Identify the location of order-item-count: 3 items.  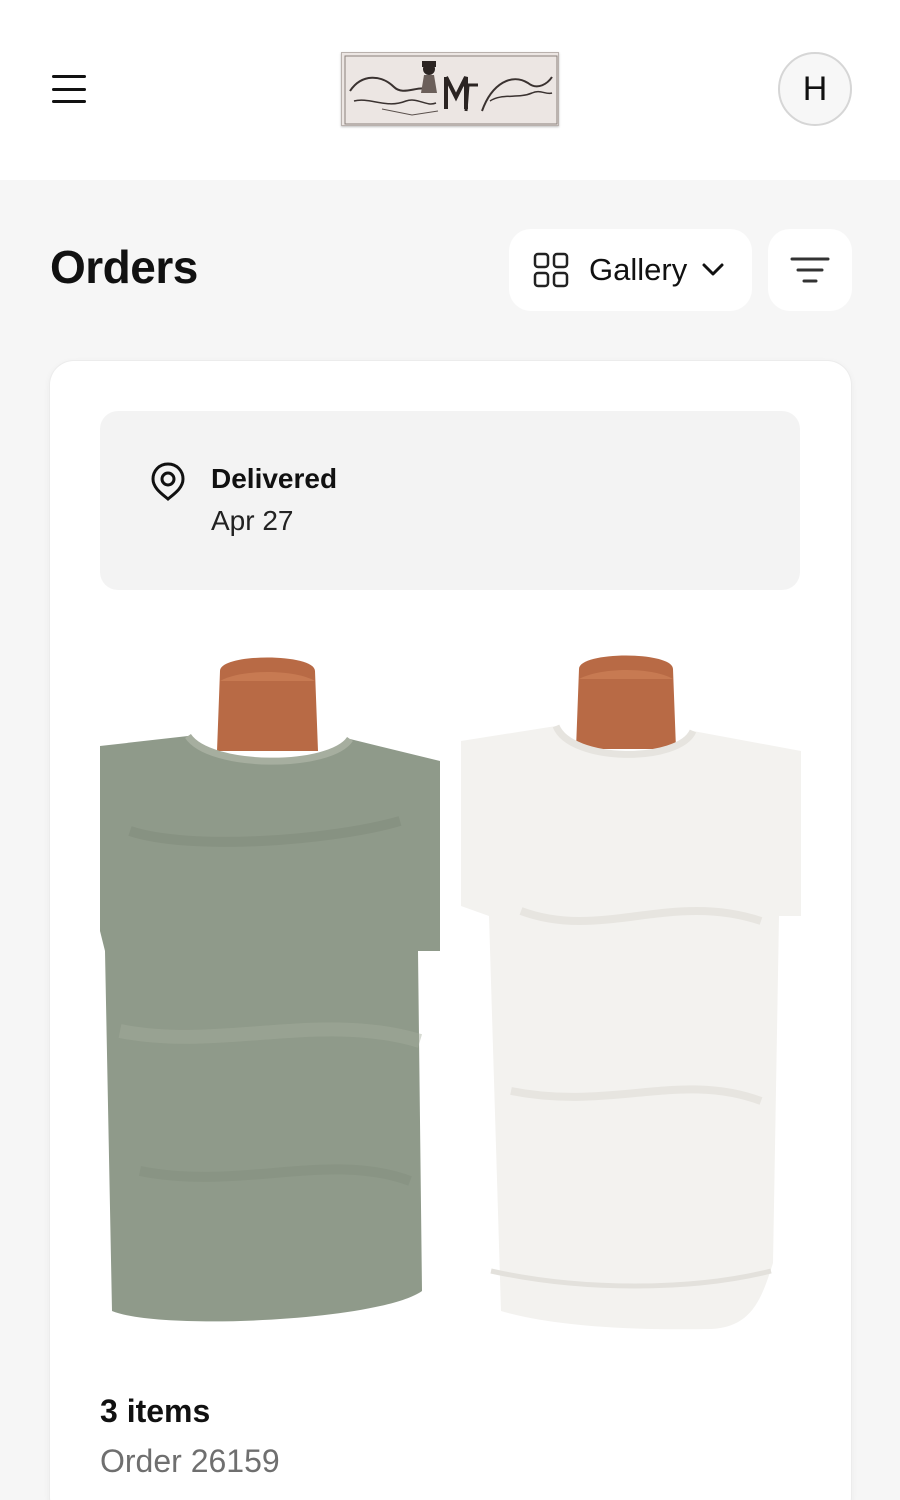
(155, 1411).